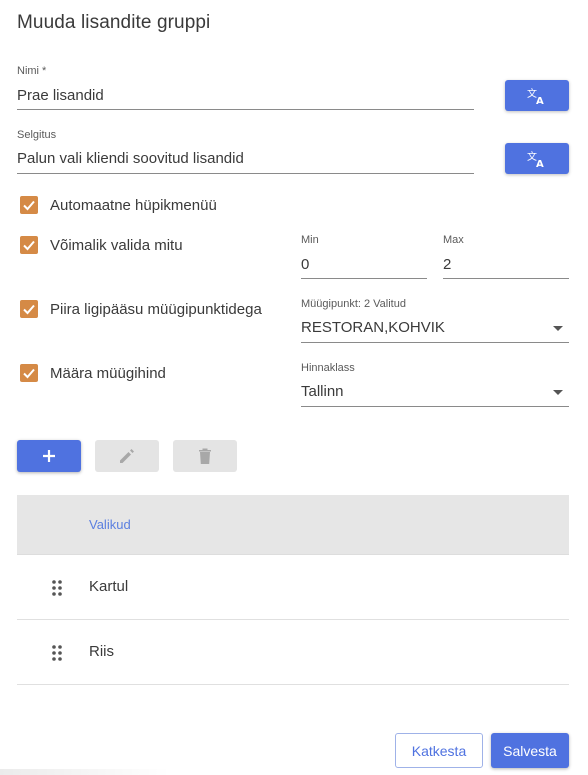  I want to click on save-button: Salvesta, so click(530, 750).